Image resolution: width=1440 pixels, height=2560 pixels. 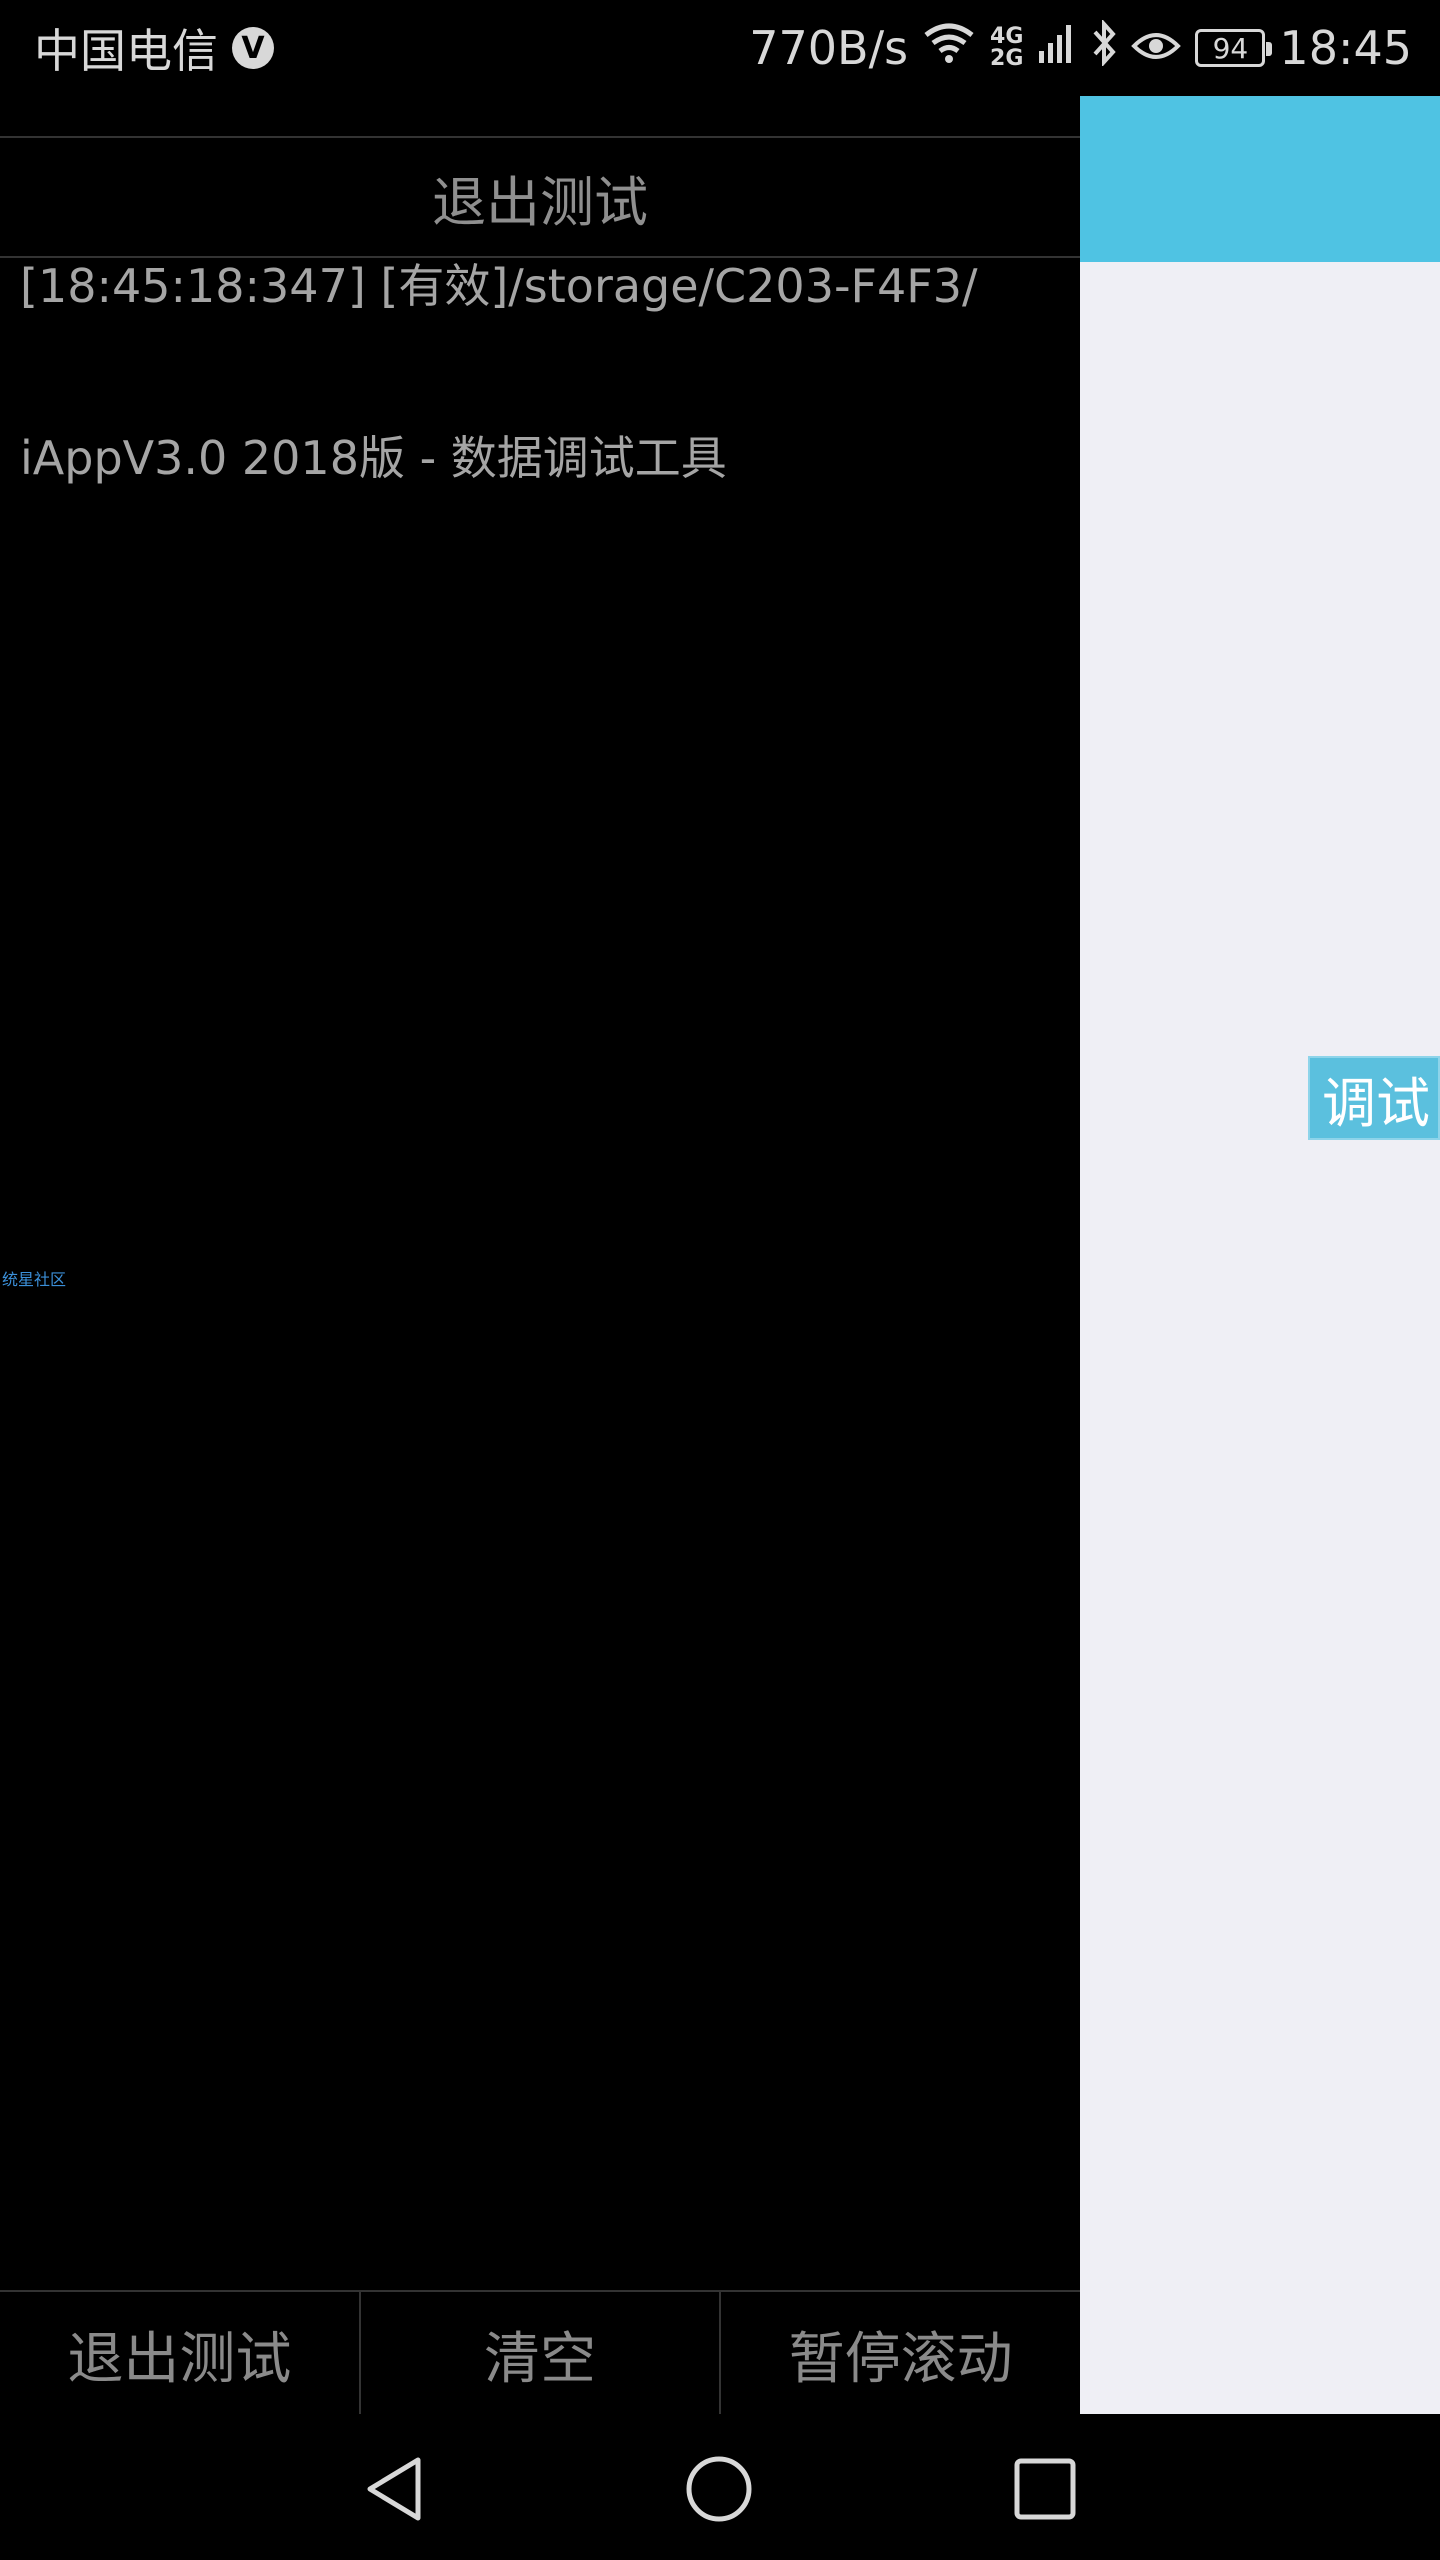 What do you see at coordinates (1104, 47) in the screenshot?
I see `bluetooth-icon` at bounding box center [1104, 47].